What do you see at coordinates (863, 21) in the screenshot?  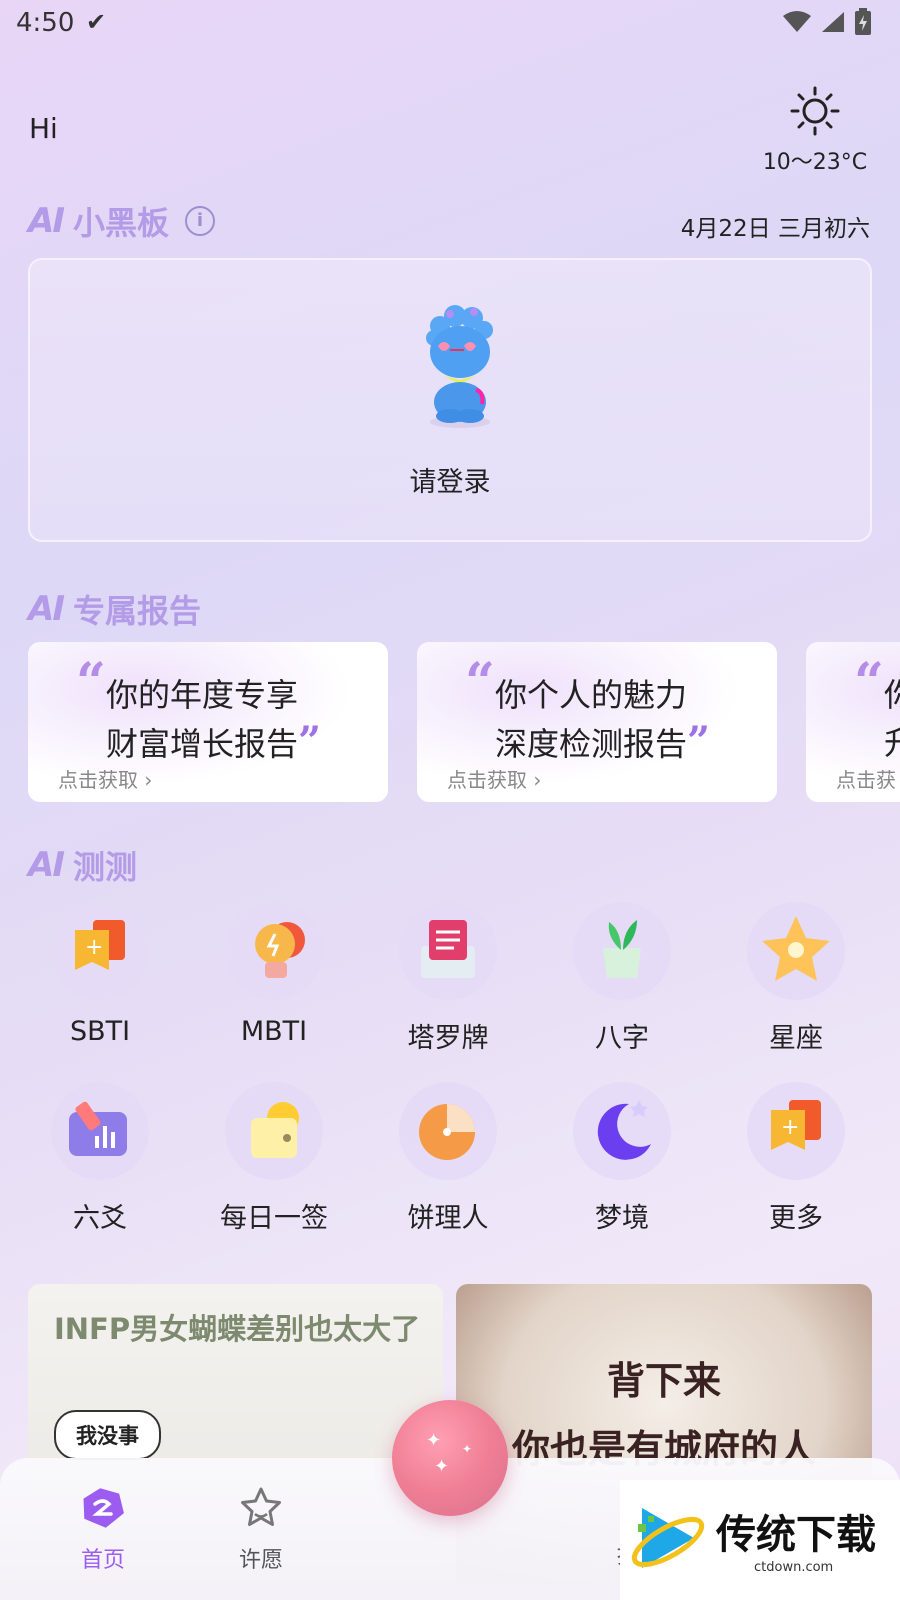 I see `battery-icon` at bounding box center [863, 21].